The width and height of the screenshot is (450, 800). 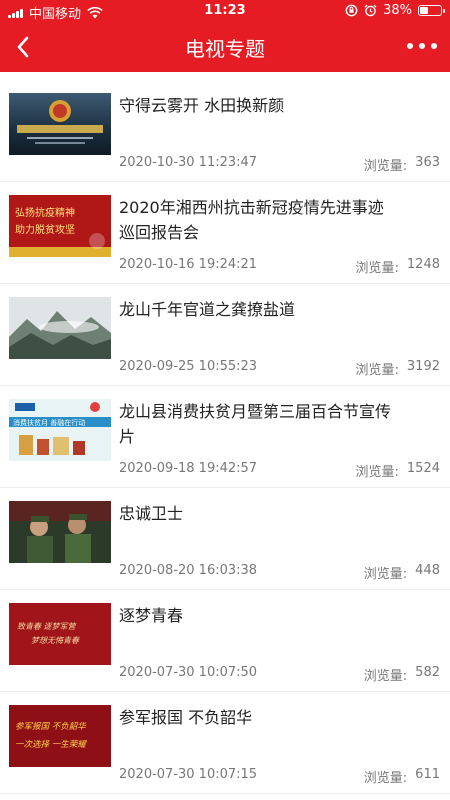 I want to click on view-count: 浏览量: 611, so click(x=402, y=776).